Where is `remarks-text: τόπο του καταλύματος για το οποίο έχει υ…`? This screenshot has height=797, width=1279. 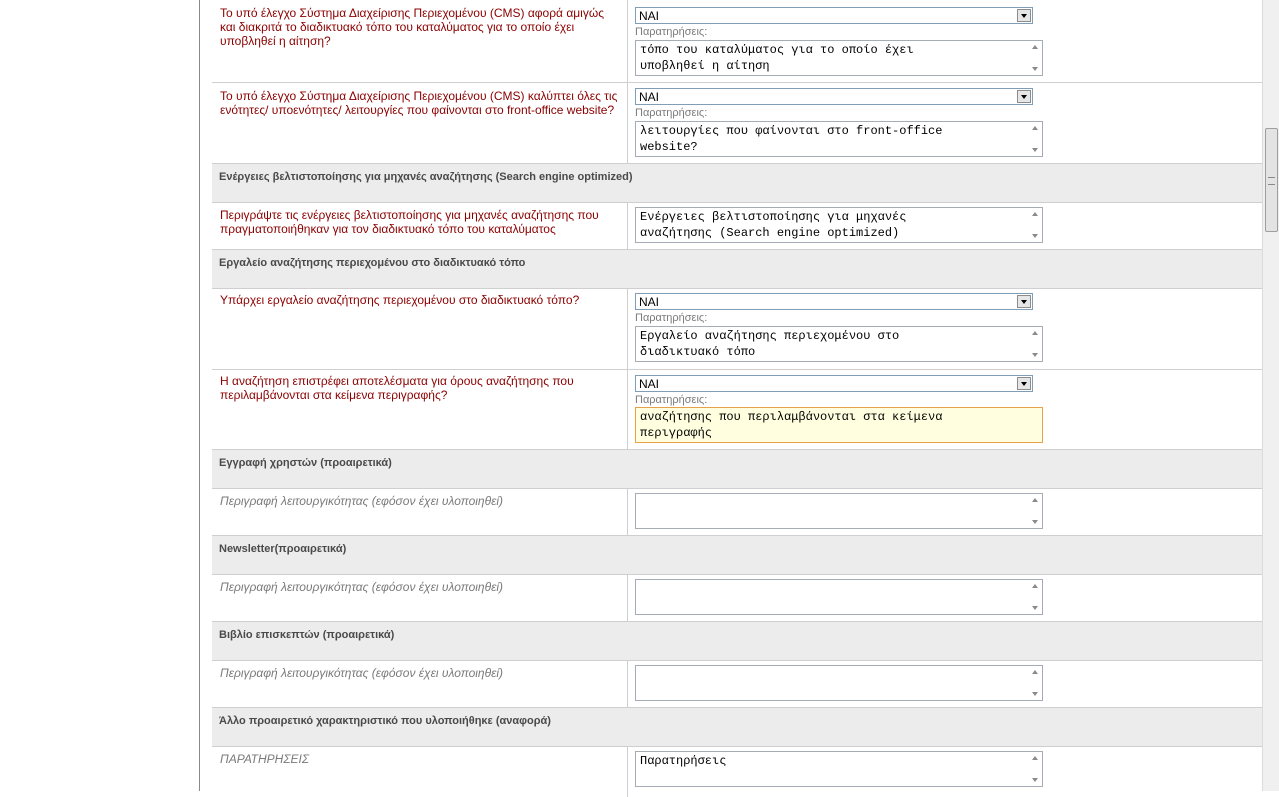
remarks-text: τόπο του καταλύματος για το οποίο έχει υ… is located at coordinates (777, 58).